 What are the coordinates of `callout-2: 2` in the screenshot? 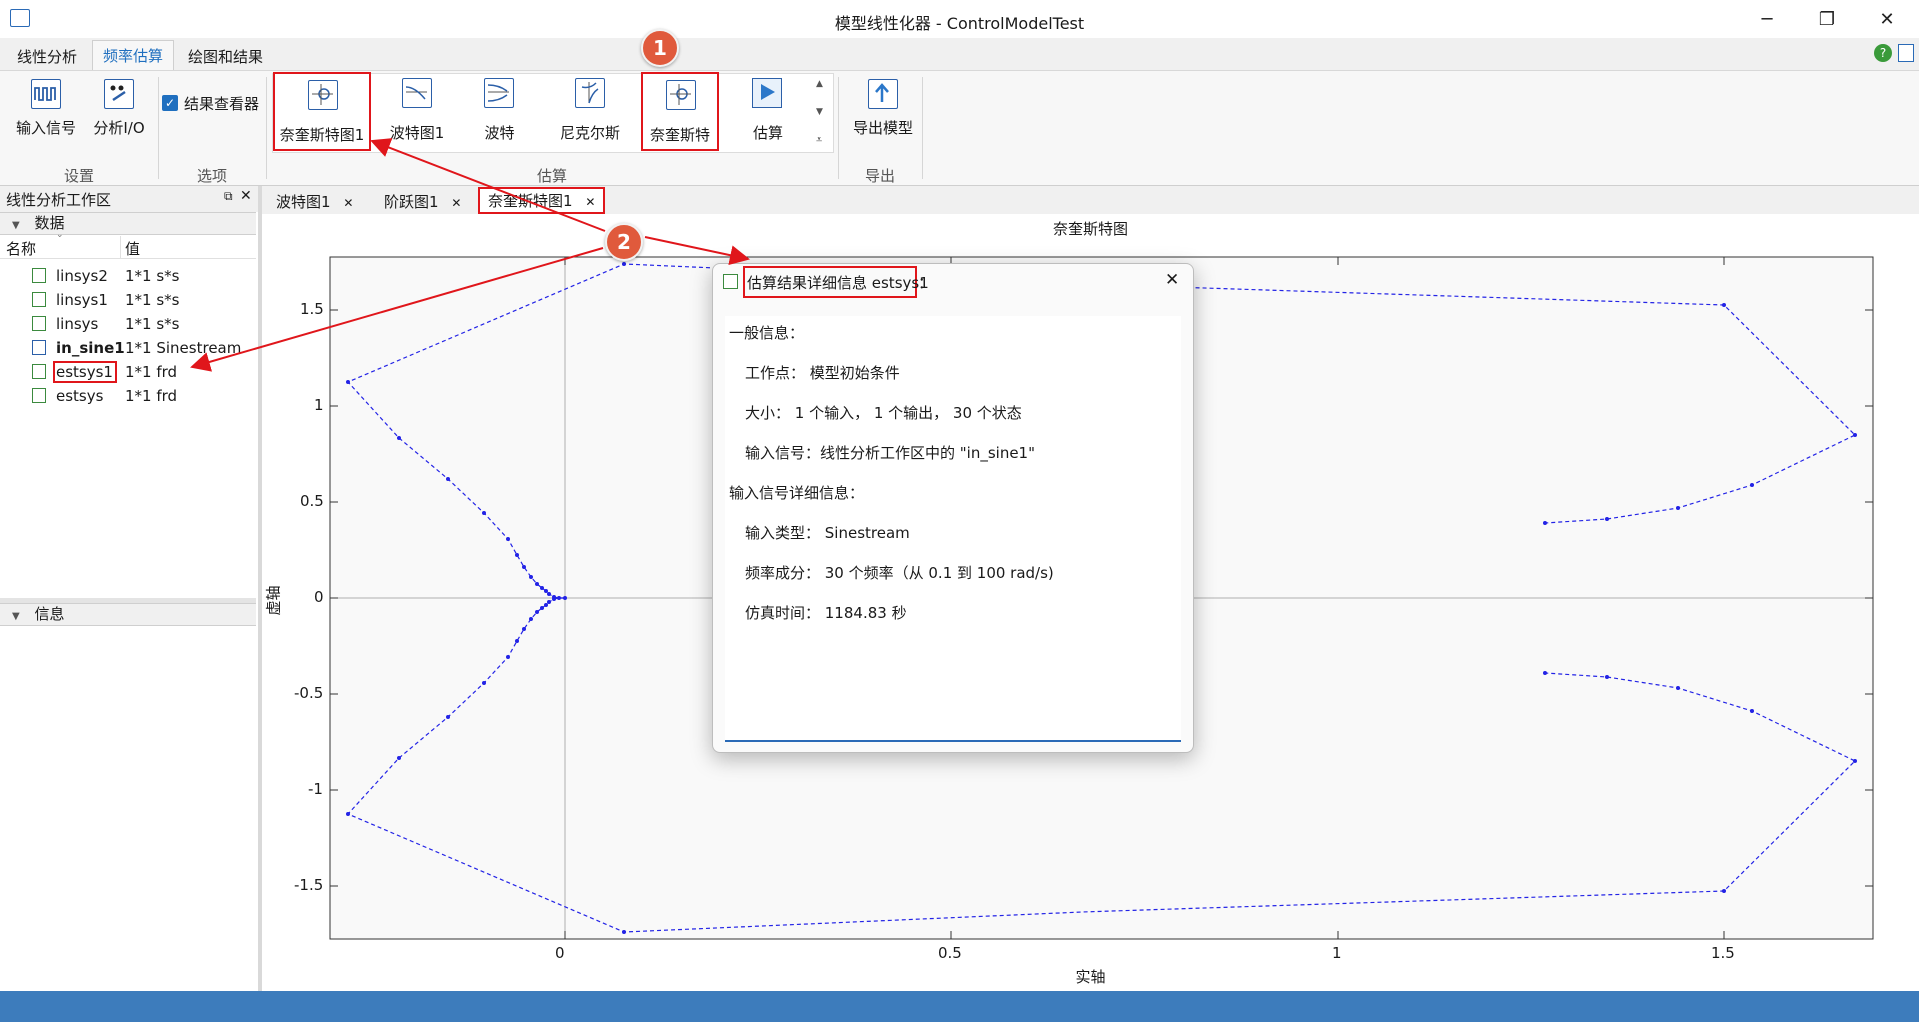 It's located at (624, 242).